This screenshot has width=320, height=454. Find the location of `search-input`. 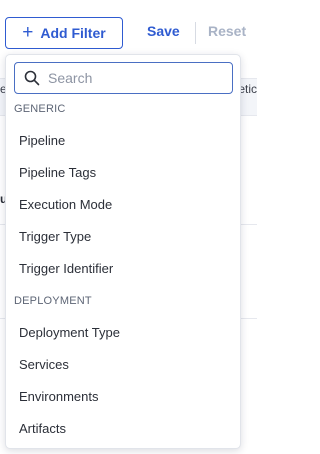

search-input is located at coordinates (133, 78).